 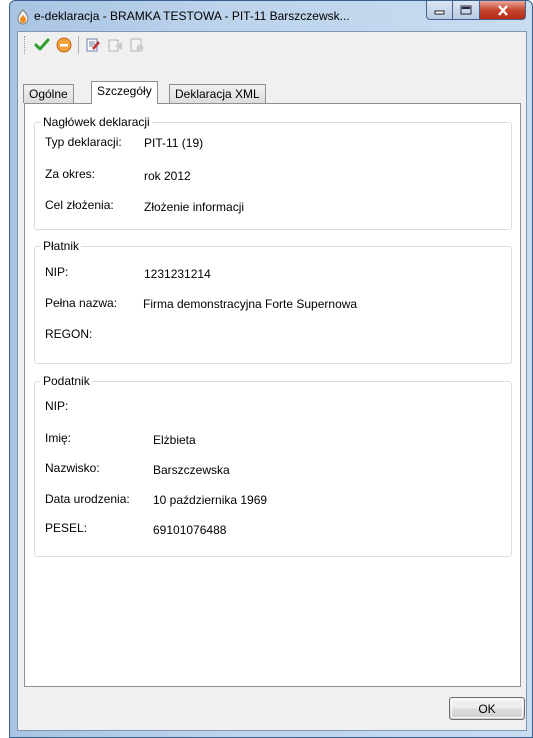 What do you see at coordinates (70, 174) in the screenshot?
I see `za-okres-label: Za okres:` at bounding box center [70, 174].